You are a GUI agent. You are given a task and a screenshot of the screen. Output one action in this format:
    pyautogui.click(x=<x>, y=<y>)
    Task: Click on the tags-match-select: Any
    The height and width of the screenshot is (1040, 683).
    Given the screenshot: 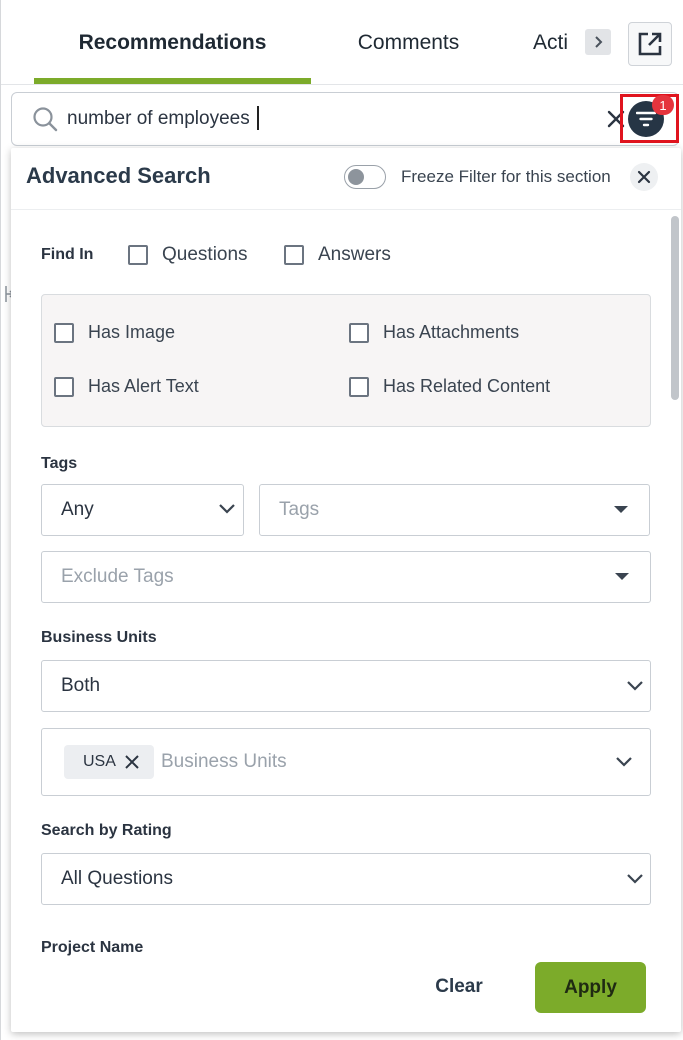 What is the action you would take?
    pyautogui.click(x=142, y=510)
    